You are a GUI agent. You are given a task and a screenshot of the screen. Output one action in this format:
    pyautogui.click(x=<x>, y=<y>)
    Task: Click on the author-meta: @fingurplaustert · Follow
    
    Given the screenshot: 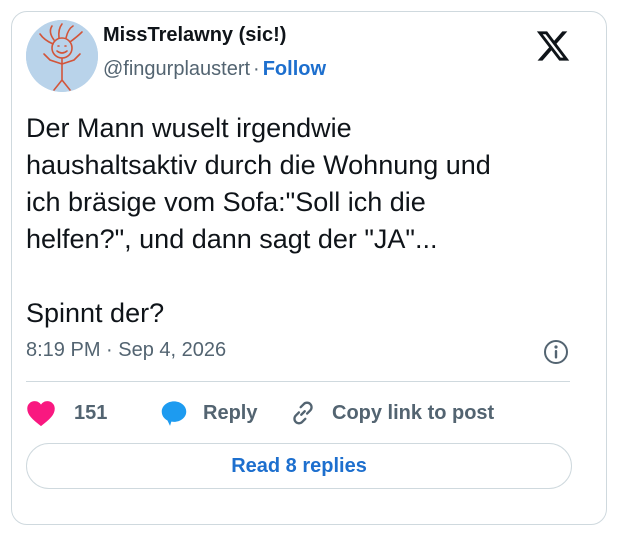 What is the action you would take?
    pyautogui.click(x=214, y=69)
    